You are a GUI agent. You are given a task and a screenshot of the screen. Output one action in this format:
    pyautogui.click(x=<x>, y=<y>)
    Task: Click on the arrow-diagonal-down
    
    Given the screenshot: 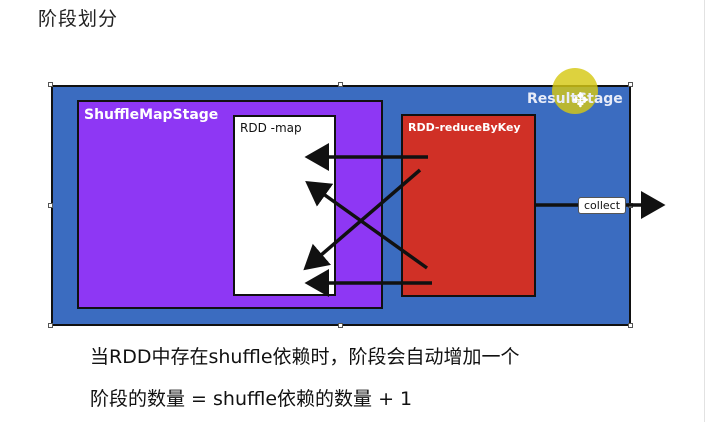 What is the action you would take?
    pyautogui.click(x=362, y=219)
    